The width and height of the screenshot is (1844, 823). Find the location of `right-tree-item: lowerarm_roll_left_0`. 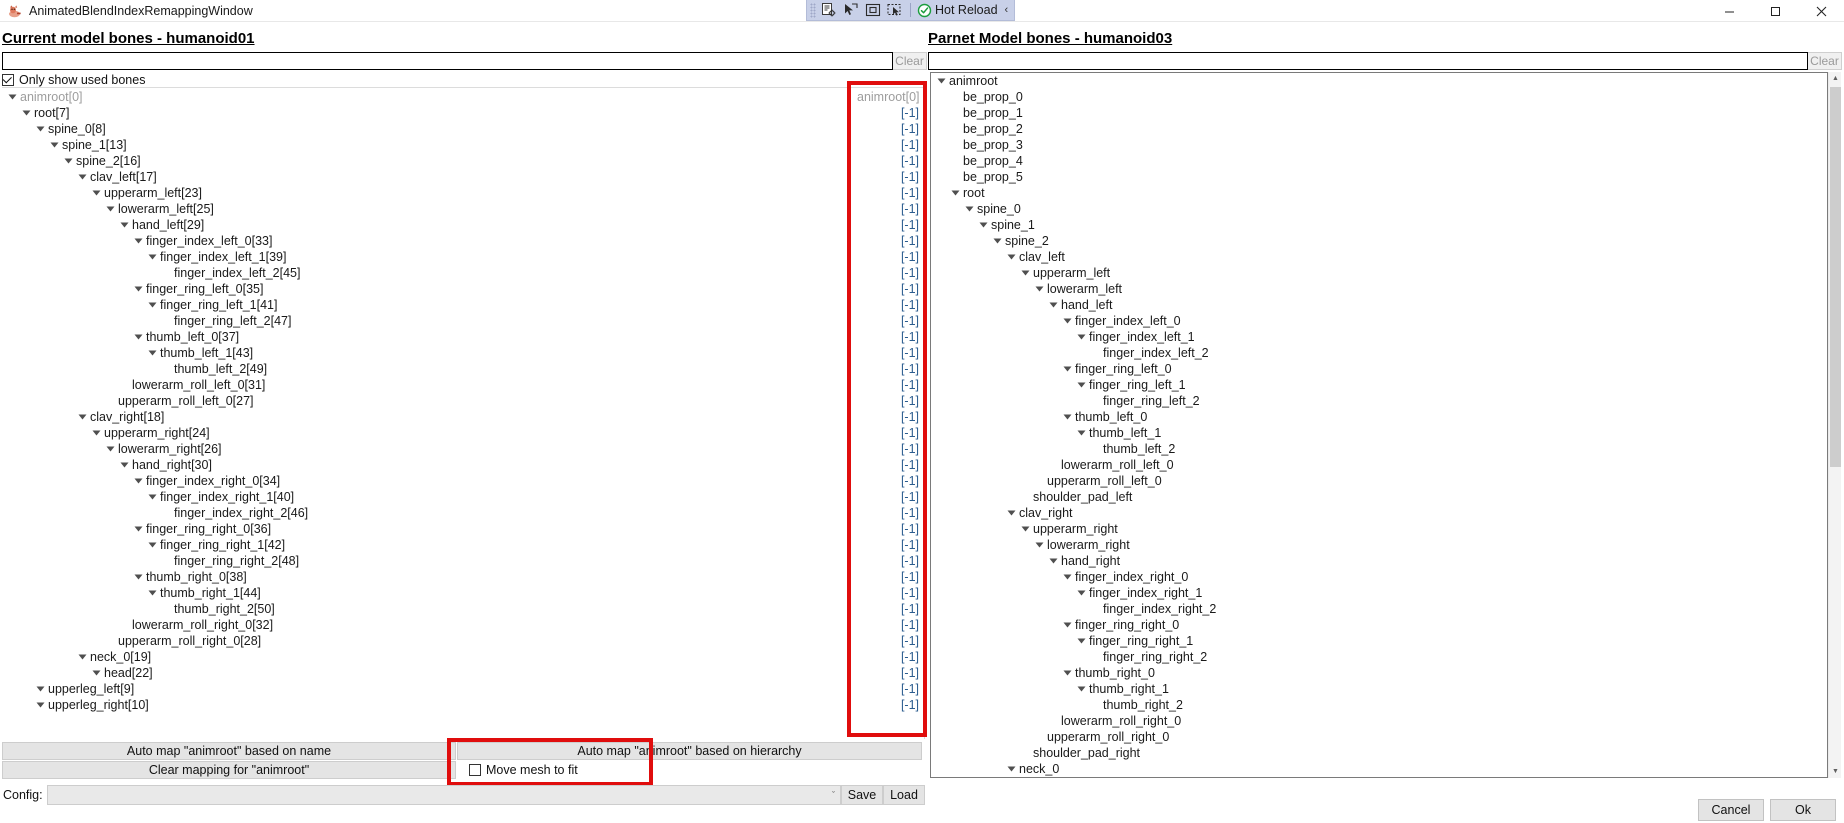

right-tree-item: lowerarm_roll_left_0 is located at coordinates (1379, 465).